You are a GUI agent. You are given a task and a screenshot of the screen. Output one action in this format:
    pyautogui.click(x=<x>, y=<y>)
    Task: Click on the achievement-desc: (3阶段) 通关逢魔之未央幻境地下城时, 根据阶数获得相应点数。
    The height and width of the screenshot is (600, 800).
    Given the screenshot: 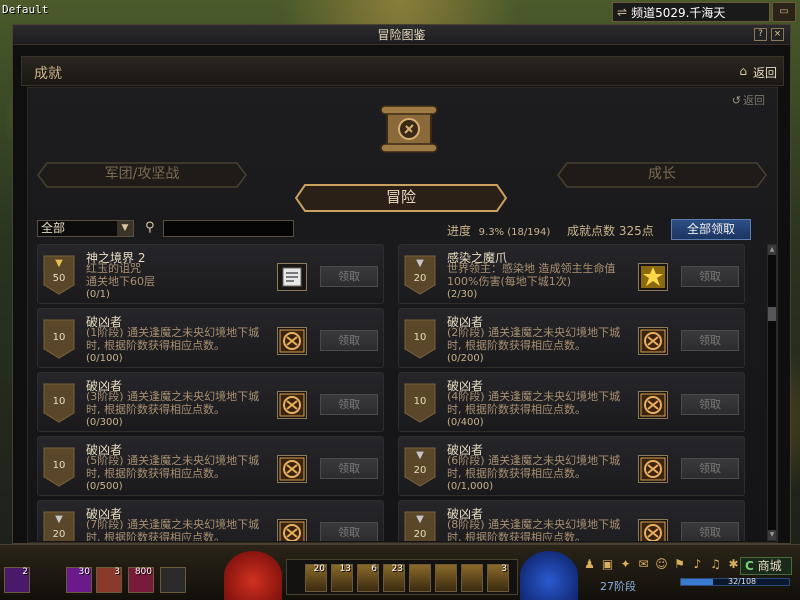 What is the action you would take?
    pyautogui.click(x=173, y=403)
    